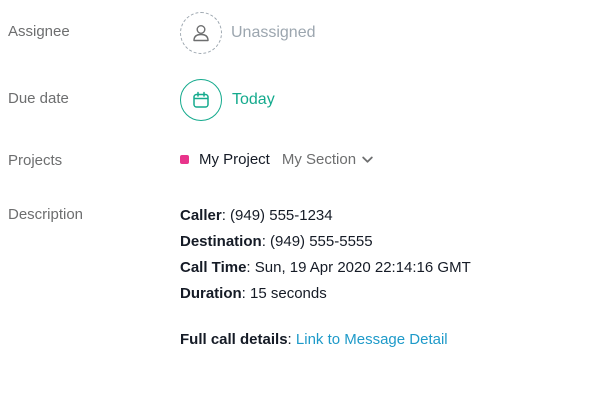 Image resolution: width=615 pixels, height=403 pixels. I want to click on section-dropdown: My Section, so click(327, 159).